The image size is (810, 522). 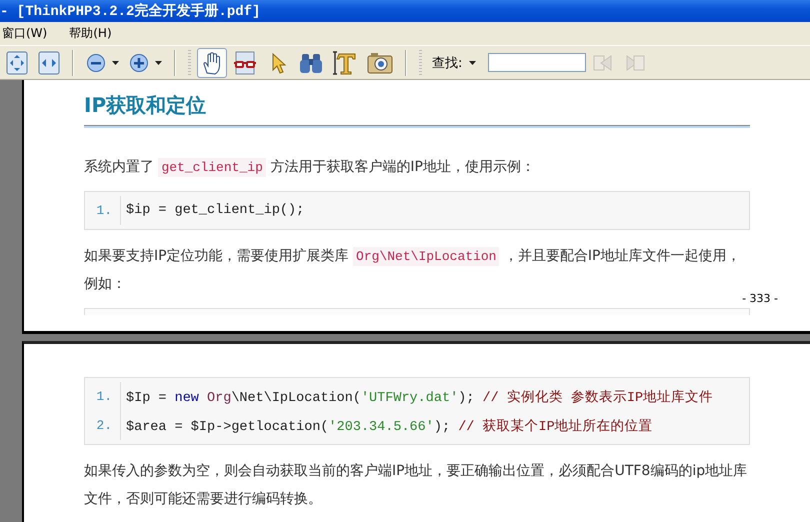 I want to click on hand-tool-button, so click(x=212, y=63).